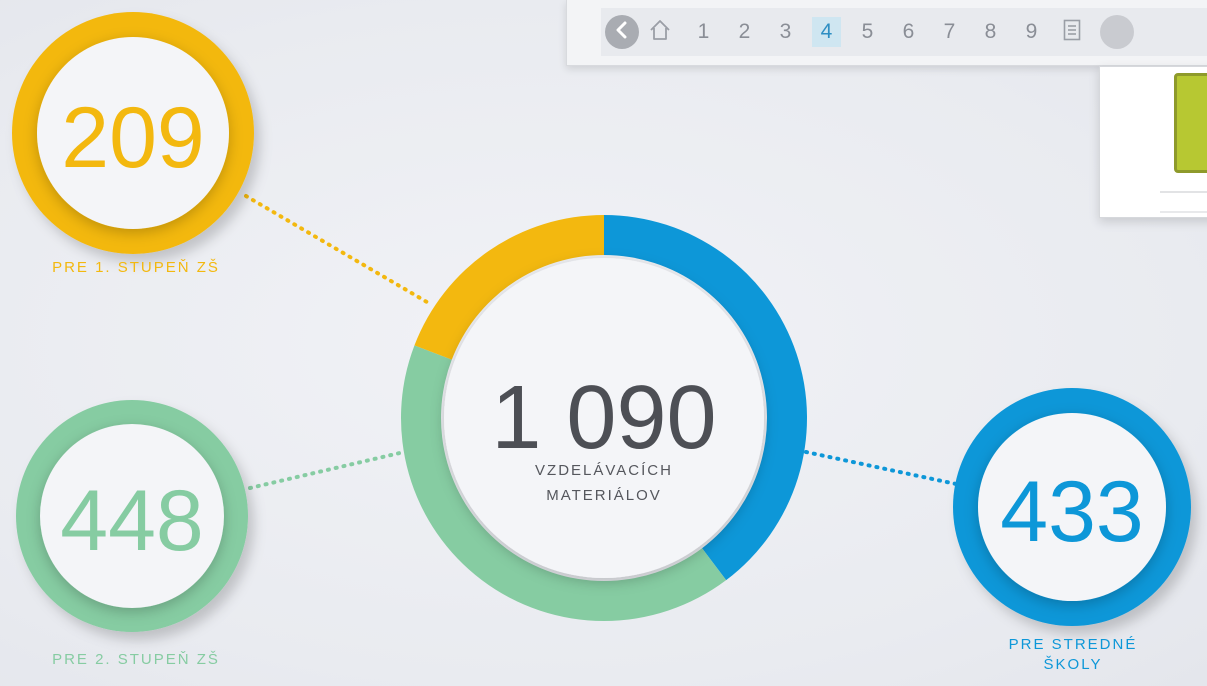  I want to click on category-label-text-line1: PRE STREDNÉ, so click(1073, 644).